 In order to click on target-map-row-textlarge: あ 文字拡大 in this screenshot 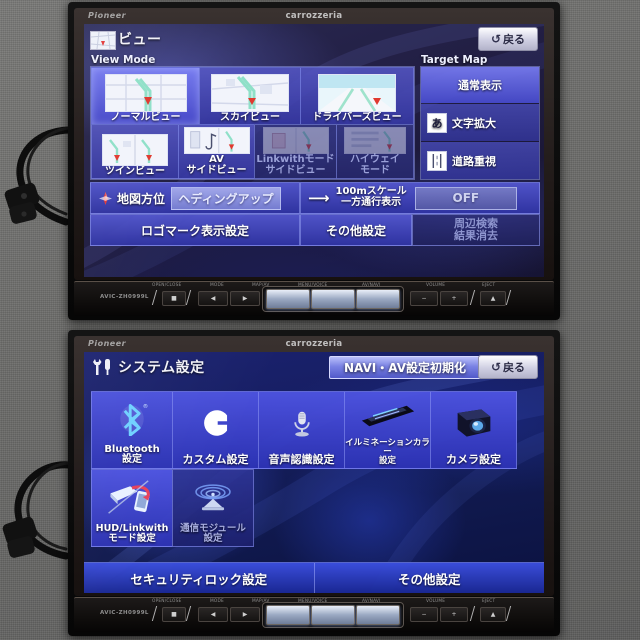, I will do `click(480, 122)`.